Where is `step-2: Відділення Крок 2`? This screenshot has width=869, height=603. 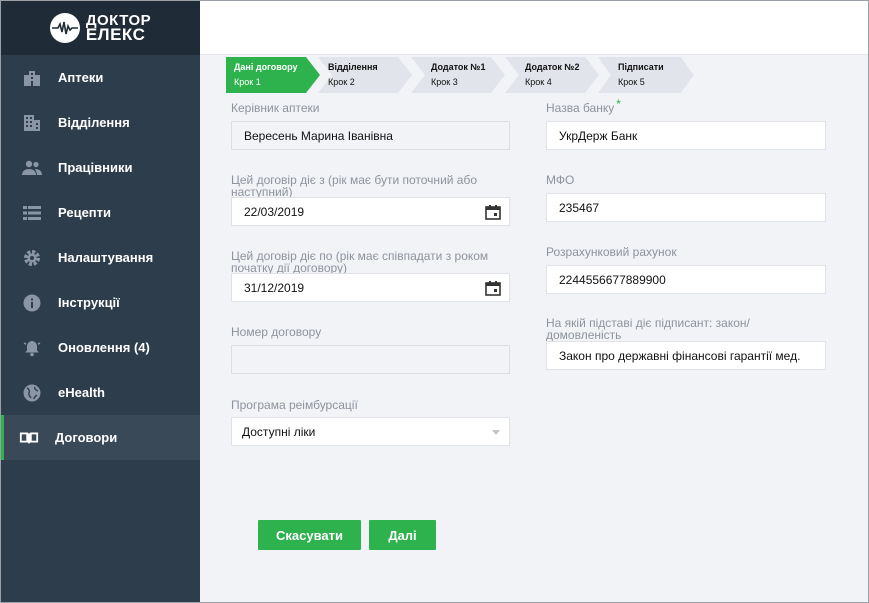 step-2: Відділення Крок 2 is located at coordinates (366, 75).